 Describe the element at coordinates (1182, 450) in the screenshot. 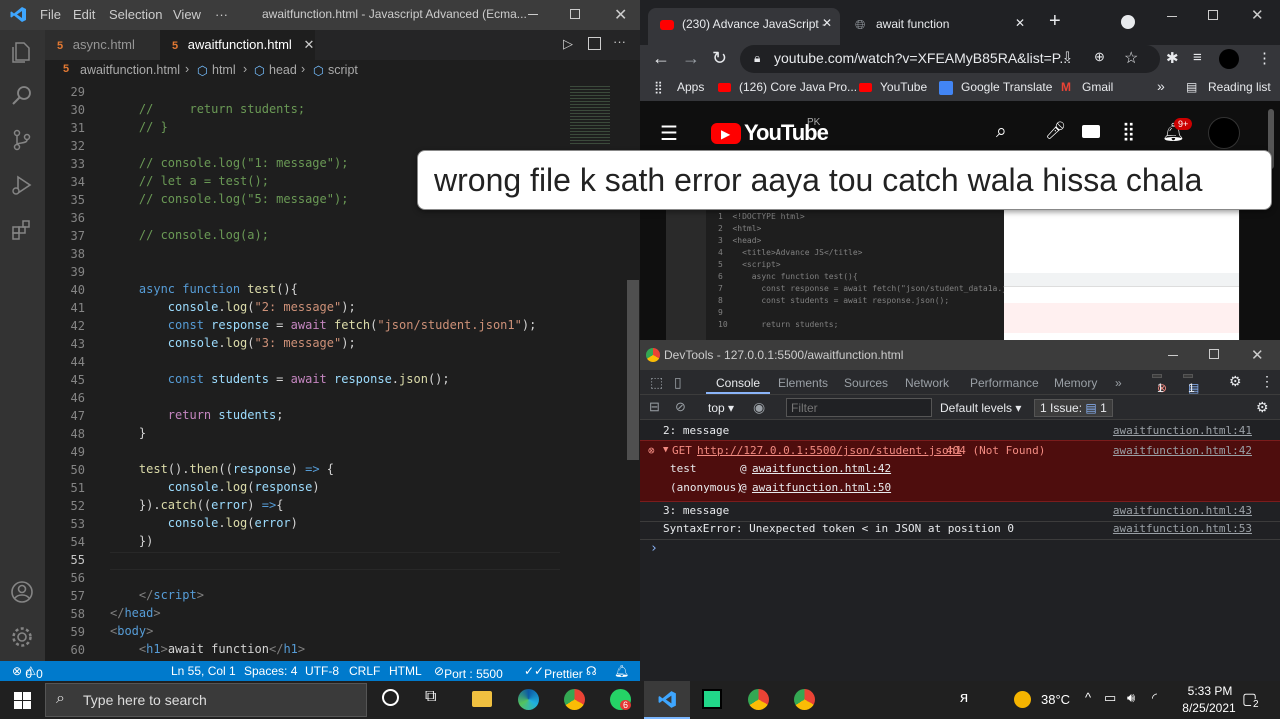

I see `source-link: awaitfunction.html:42` at that location.